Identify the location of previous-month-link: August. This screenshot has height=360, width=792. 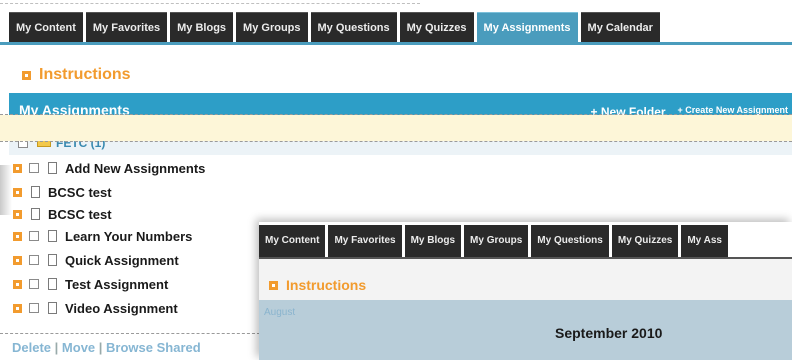
(279, 312).